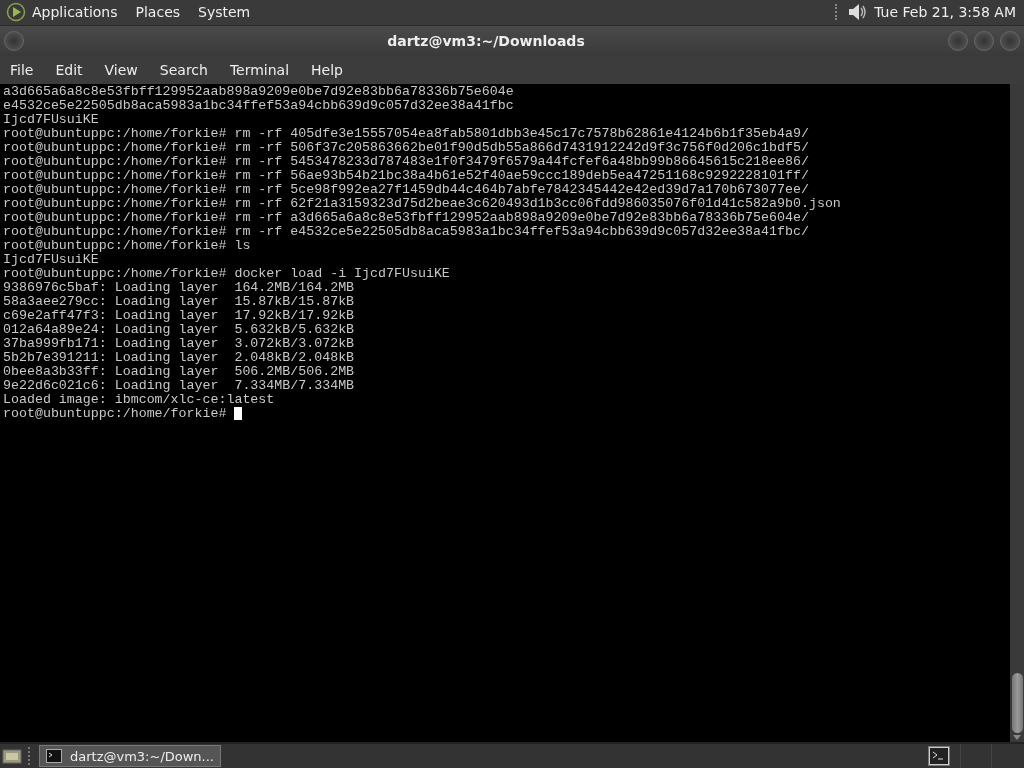 Image resolution: width=1024 pixels, height=768 pixels. Describe the element at coordinates (179, 385) in the screenshot. I see `terminal-line: 9e22d6c021c6: Loading layer 7.334MB/7.334MB` at that location.